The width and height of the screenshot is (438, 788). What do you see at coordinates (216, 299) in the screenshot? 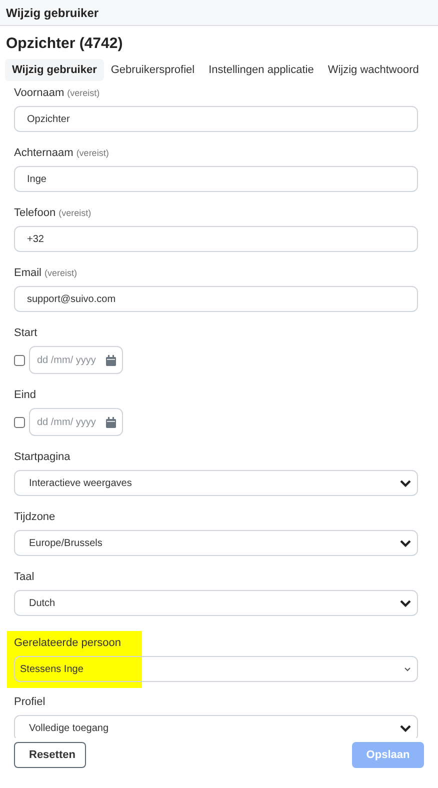
I see `text-field: support@suivo.com` at bounding box center [216, 299].